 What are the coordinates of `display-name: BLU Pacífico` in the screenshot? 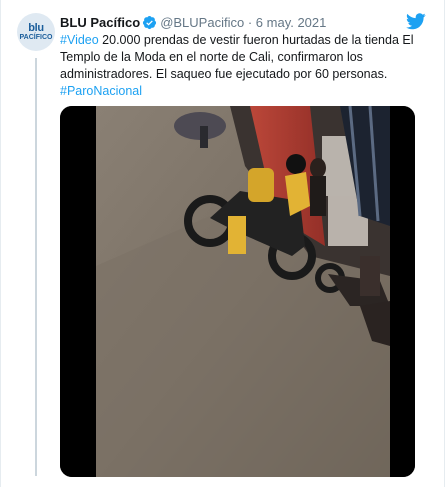 It's located at (100, 22).